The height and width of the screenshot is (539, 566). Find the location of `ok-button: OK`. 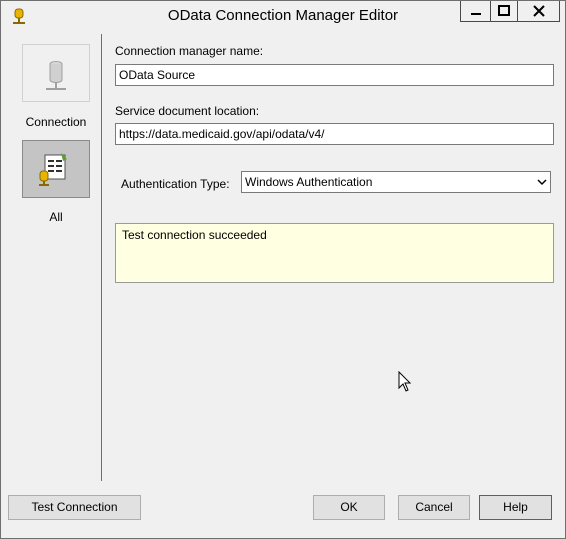

ok-button: OK is located at coordinates (349, 507).